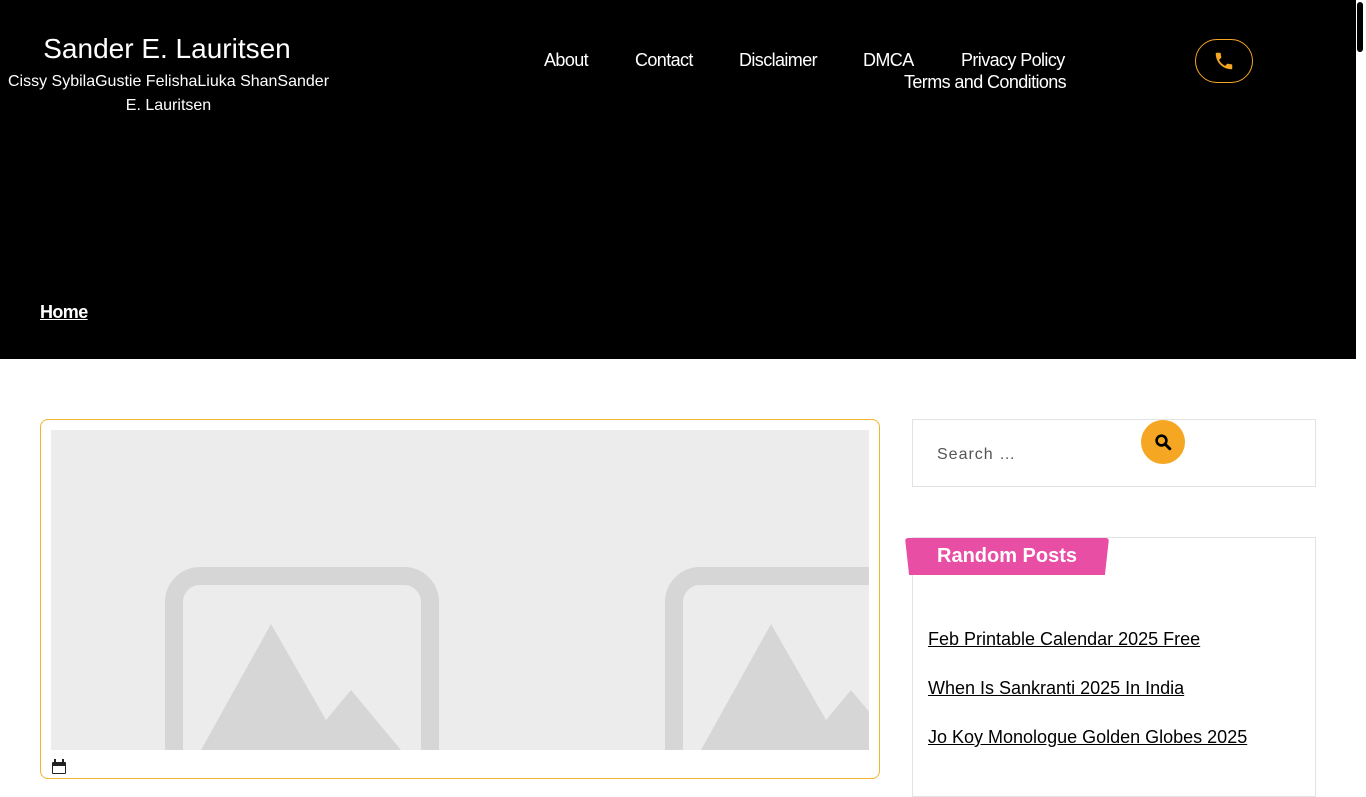 The height and width of the screenshot is (797, 1366). Describe the element at coordinates (1361, 384) in the screenshot. I see `scrollbar-track` at that location.